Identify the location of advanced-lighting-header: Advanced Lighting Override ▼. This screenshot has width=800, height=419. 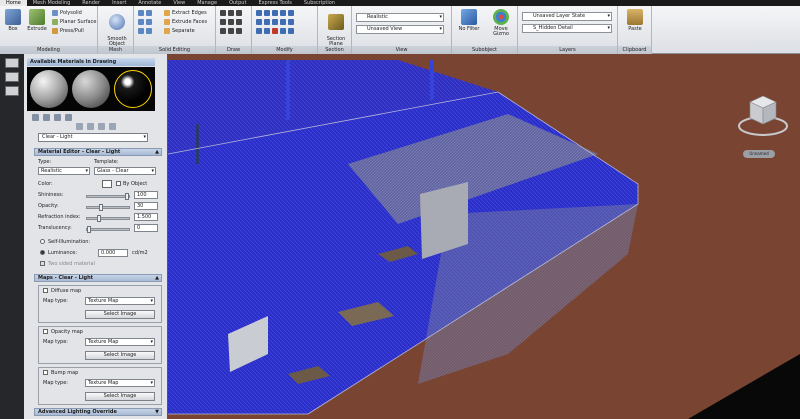
(98, 412).